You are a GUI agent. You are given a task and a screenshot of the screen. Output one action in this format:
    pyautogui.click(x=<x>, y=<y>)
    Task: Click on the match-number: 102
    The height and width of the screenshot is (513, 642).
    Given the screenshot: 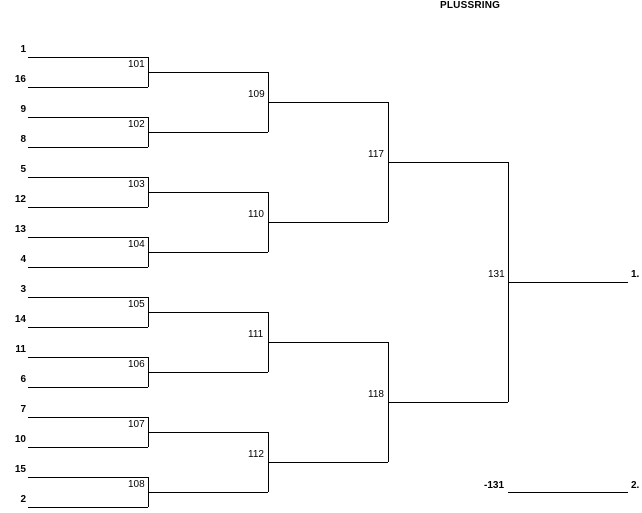 What is the action you would take?
    pyautogui.click(x=136, y=124)
    